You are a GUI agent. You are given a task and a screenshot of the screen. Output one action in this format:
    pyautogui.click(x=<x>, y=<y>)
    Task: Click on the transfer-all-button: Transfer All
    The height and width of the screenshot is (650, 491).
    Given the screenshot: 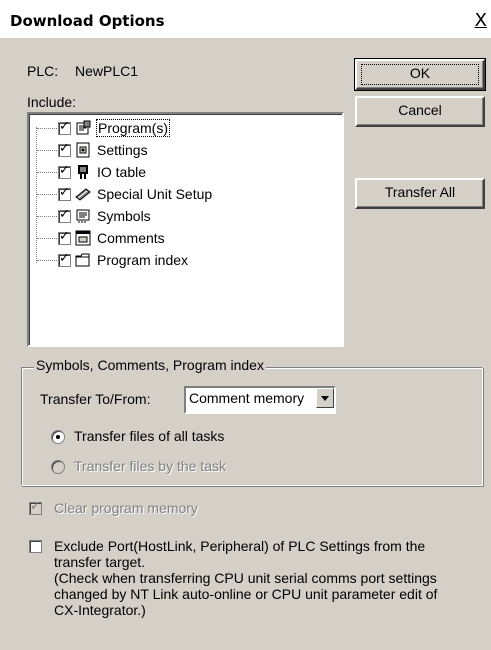 What is the action you would take?
    pyautogui.click(x=420, y=193)
    